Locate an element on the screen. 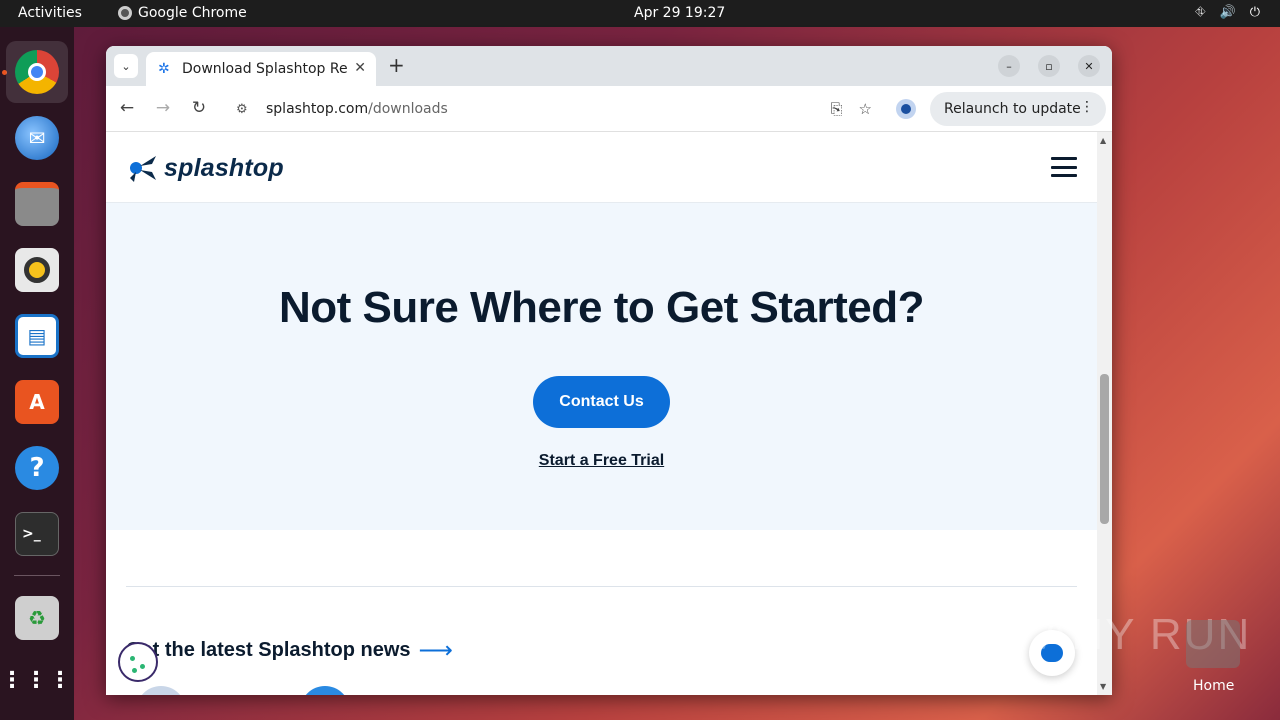  trash-icon: ♻ is located at coordinates (37, 618).